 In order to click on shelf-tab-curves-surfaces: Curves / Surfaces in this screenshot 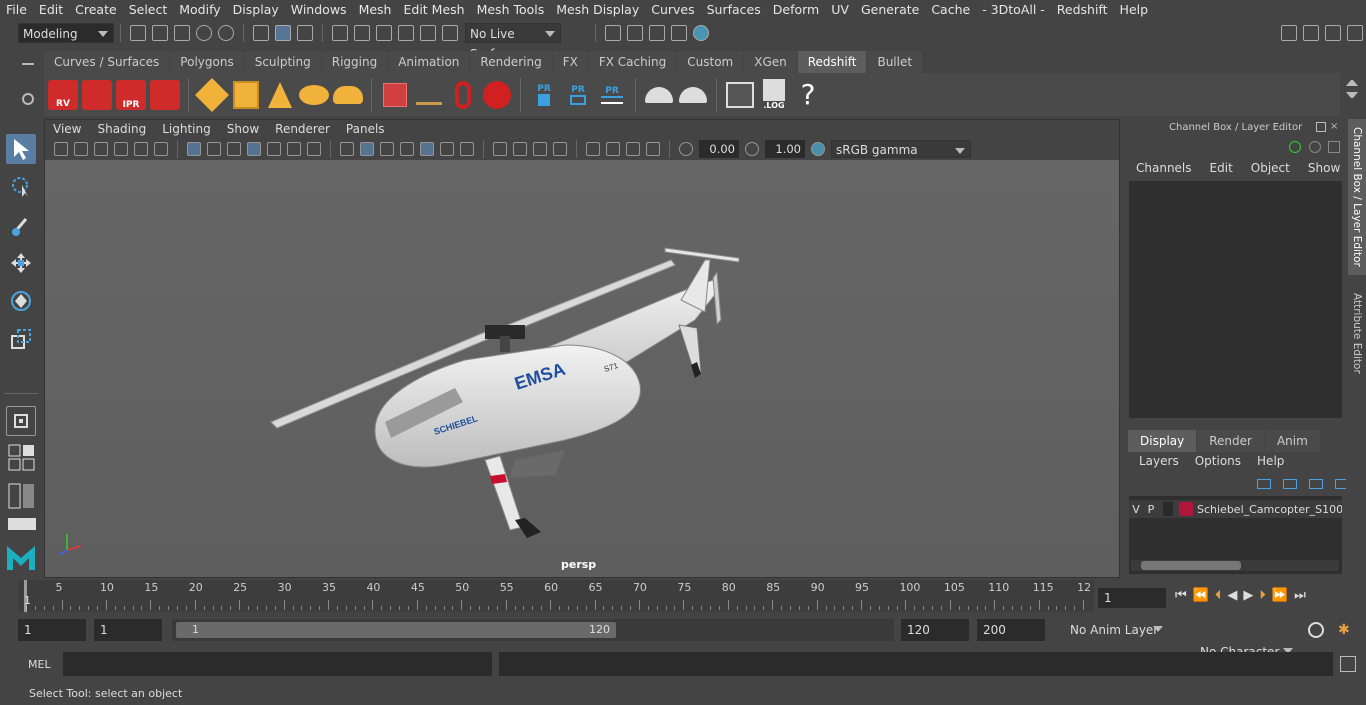, I will do `click(107, 62)`.